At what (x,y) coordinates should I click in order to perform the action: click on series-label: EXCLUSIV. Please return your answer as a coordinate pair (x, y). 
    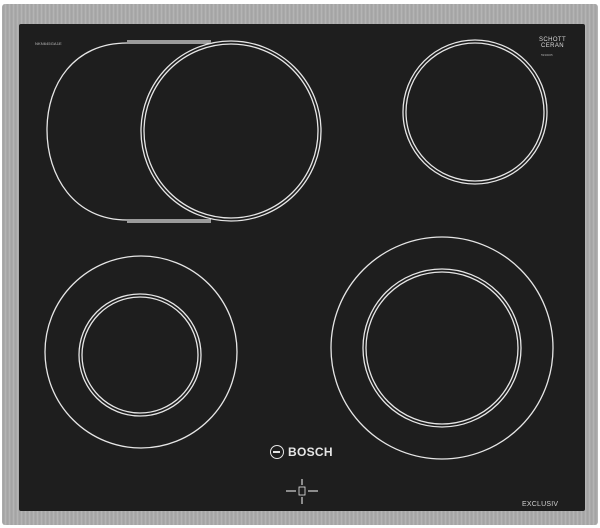
    Looking at the image, I should click on (540, 504).